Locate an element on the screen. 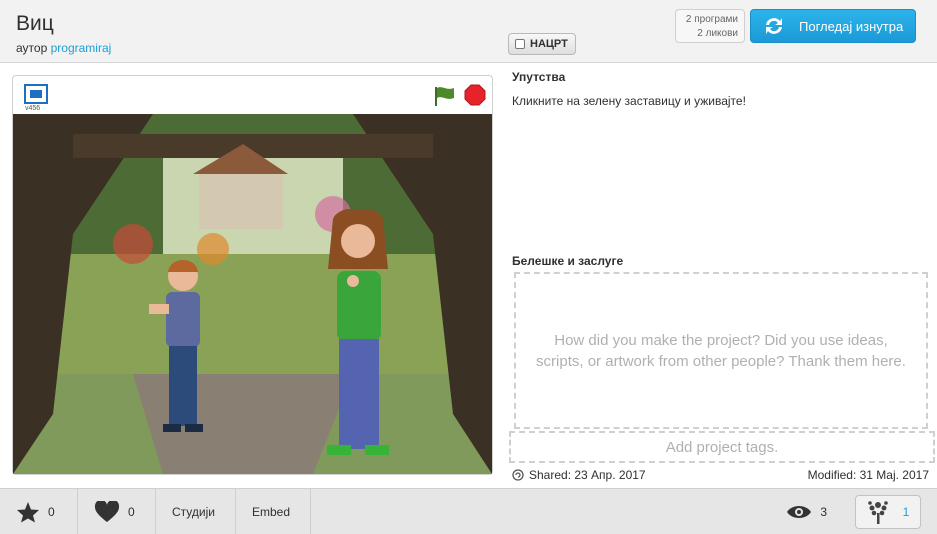  stop-icon is located at coordinates (475, 95).